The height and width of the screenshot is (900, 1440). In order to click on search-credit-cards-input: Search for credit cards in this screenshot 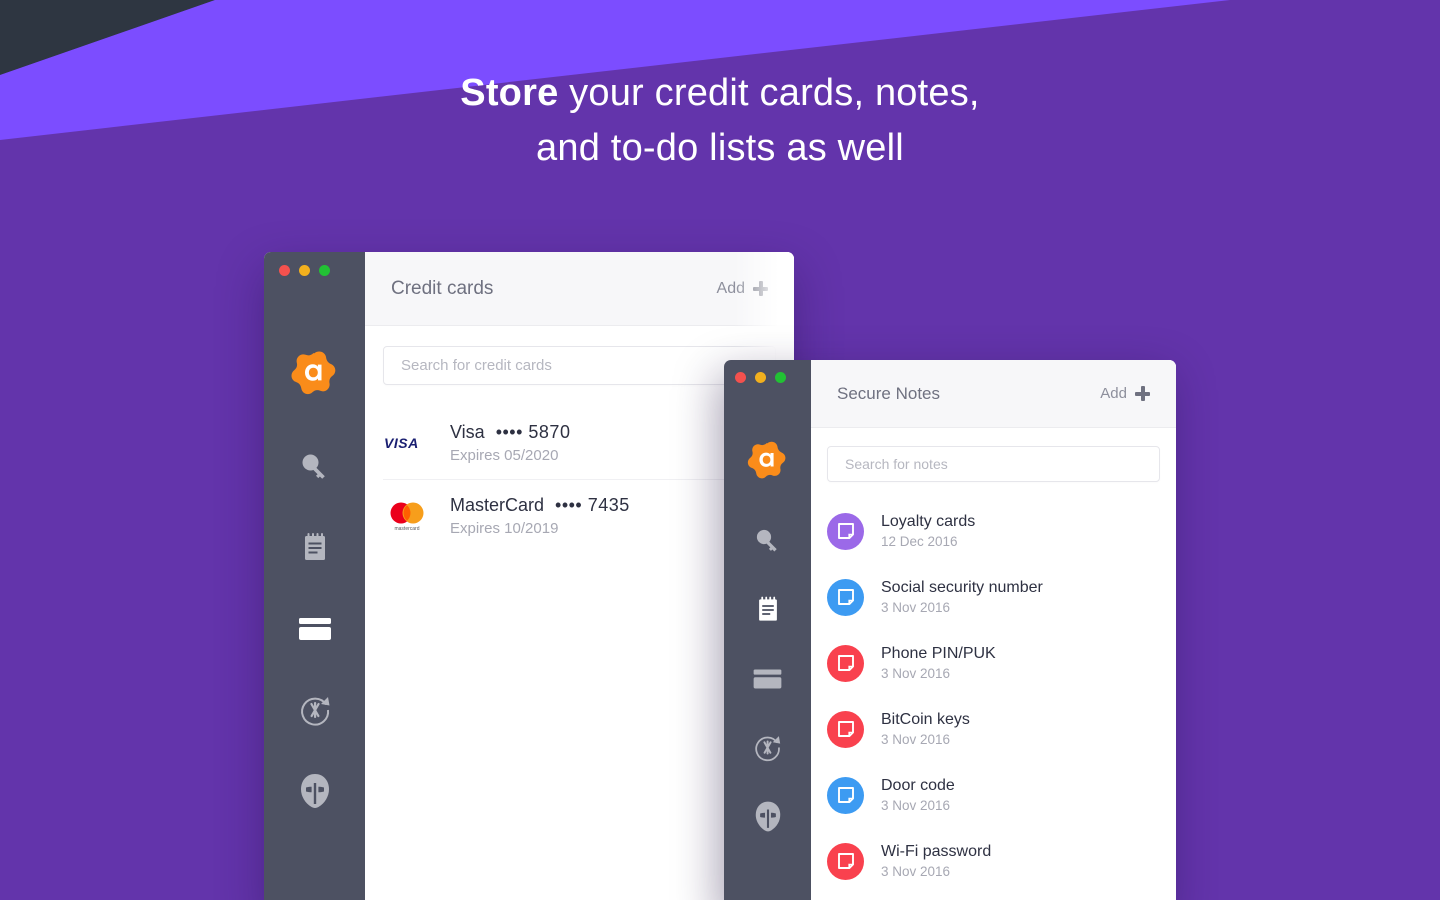, I will do `click(579, 365)`.